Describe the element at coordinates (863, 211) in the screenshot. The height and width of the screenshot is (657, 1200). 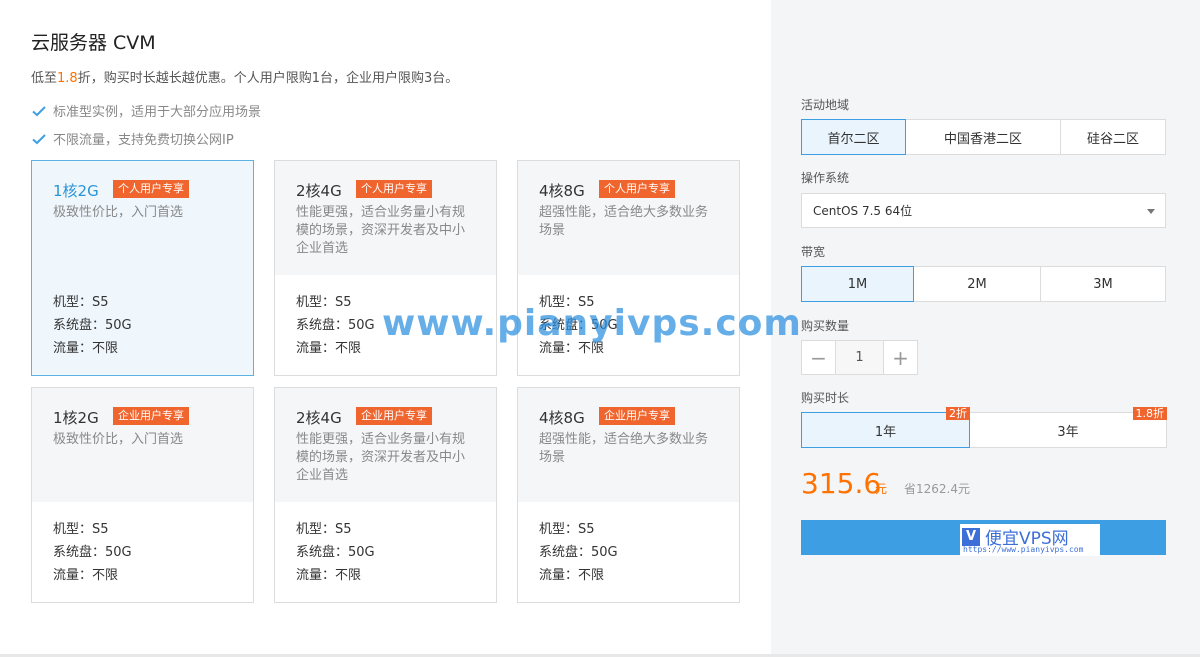
I see `os-select-value: CentOS 7.5 64位` at that location.